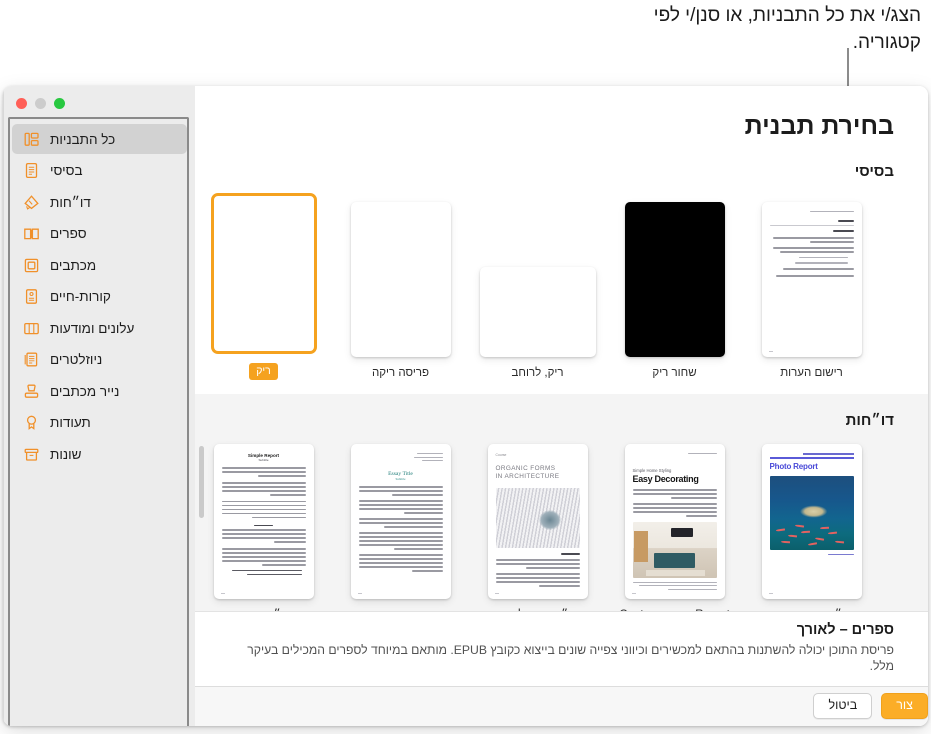 Image resolution: width=931 pixels, height=734 pixels. I want to click on flyers-posters-icon, so click(31, 328).